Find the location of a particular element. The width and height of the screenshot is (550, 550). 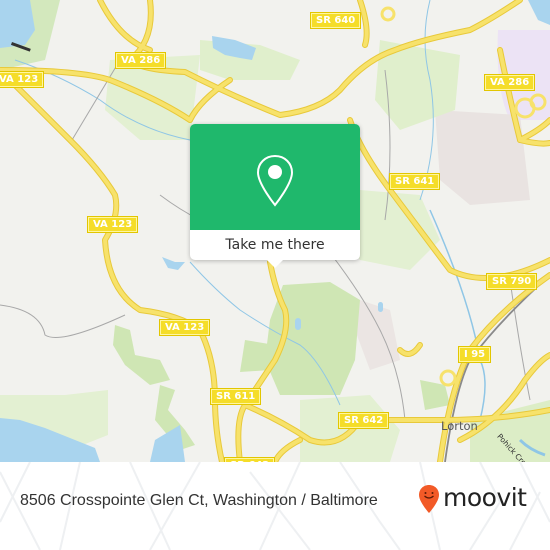

road-label-sr790: SR 790 is located at coordinates (512, 281).